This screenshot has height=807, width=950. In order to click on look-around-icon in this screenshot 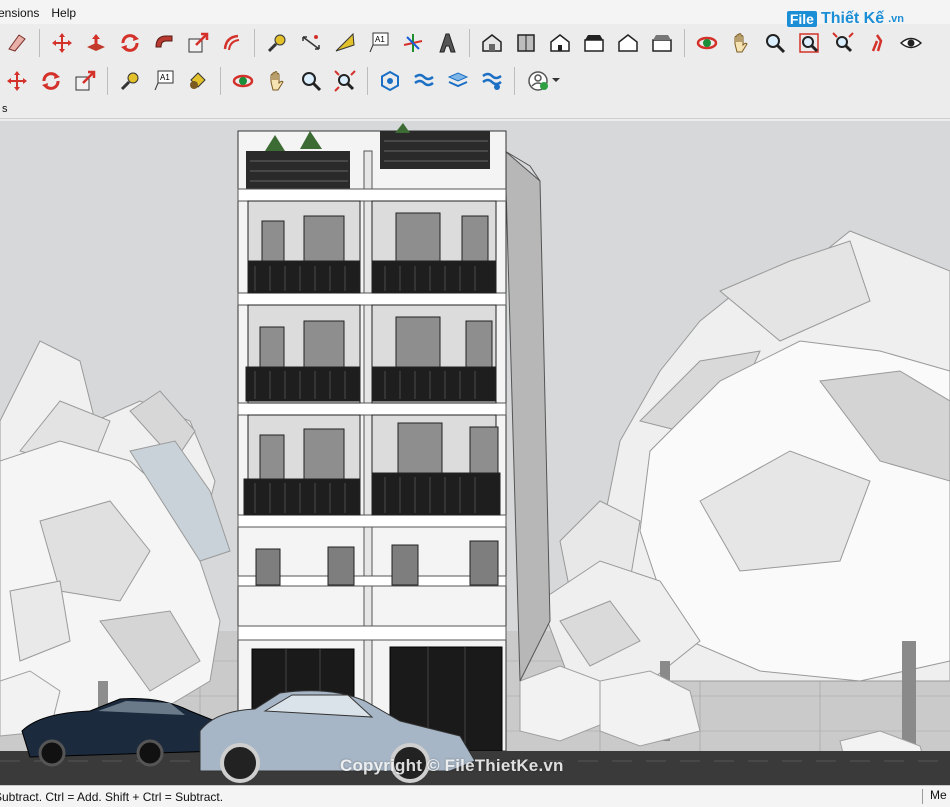, I will do `click(911, 43)`.